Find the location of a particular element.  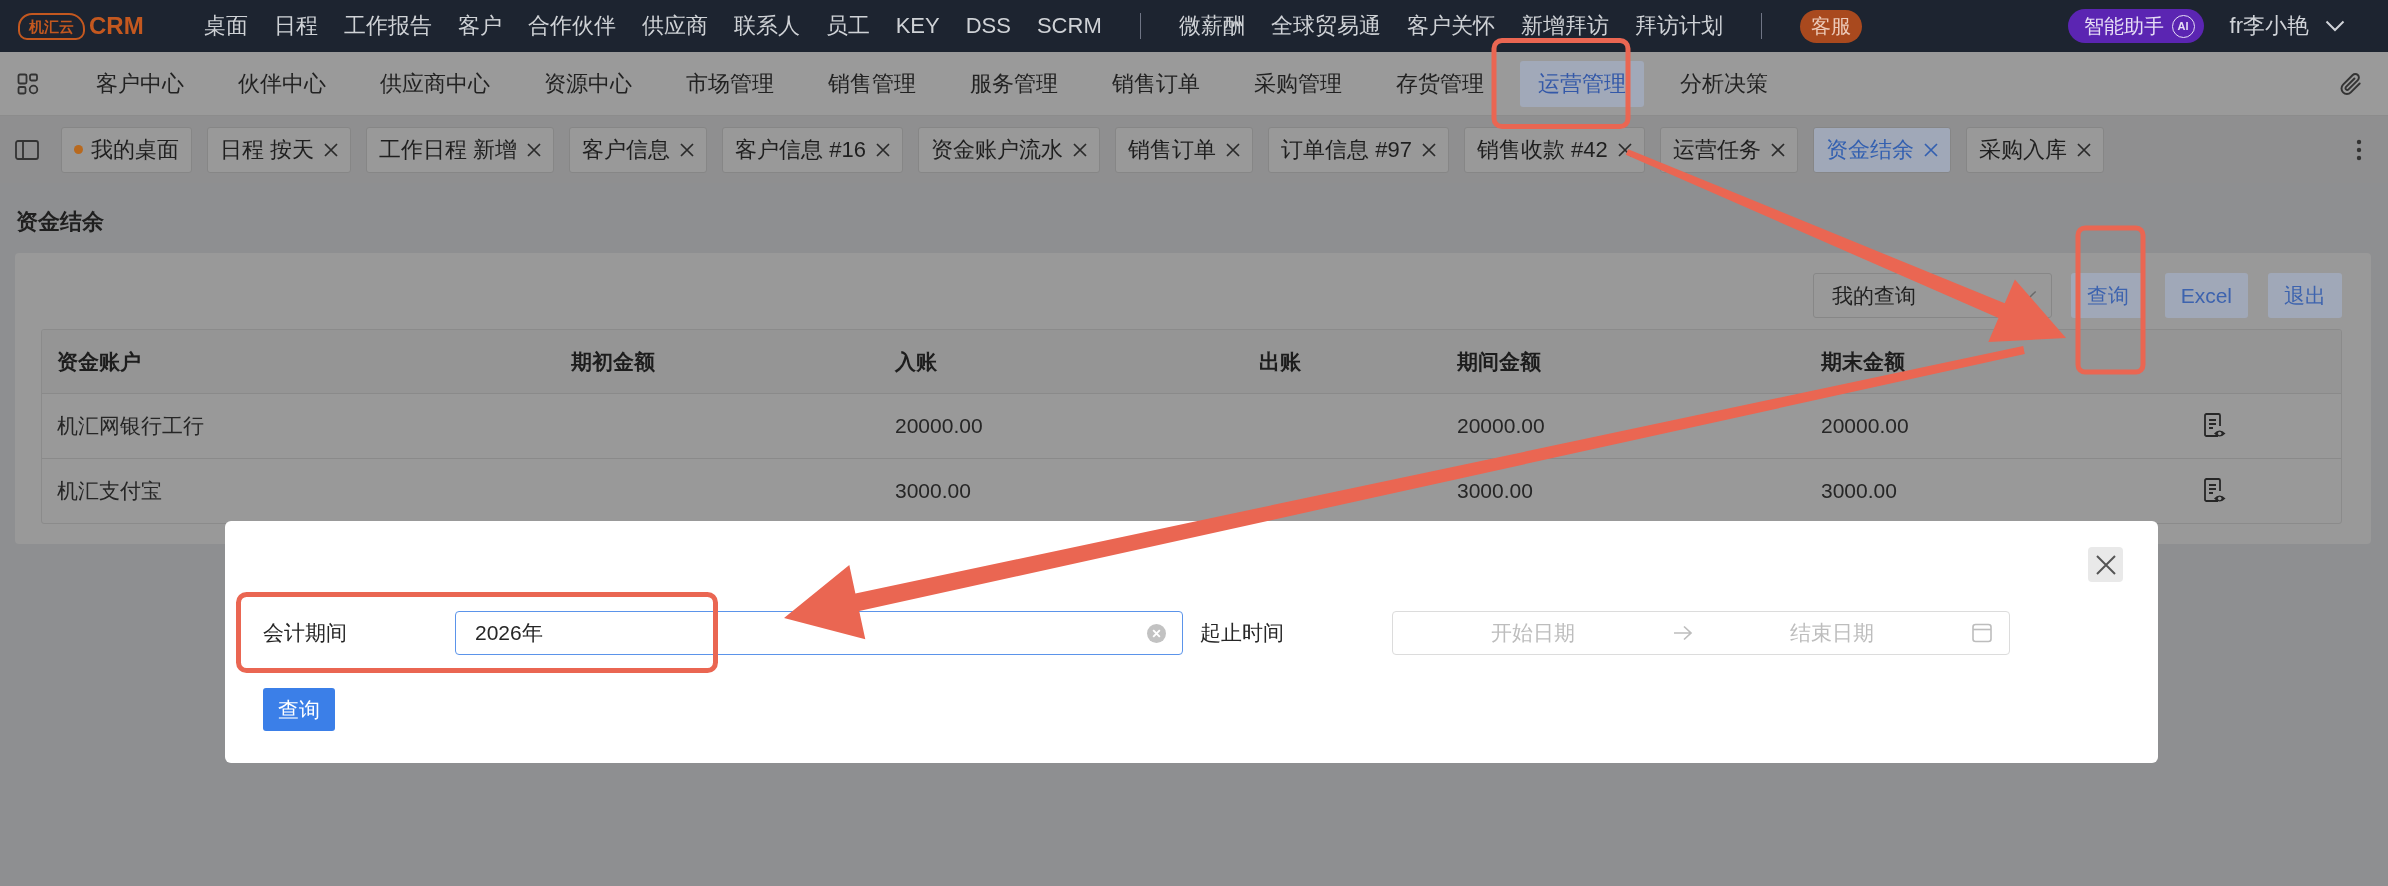

menu-item: 工作报告 is located at coordinates (387, 26).